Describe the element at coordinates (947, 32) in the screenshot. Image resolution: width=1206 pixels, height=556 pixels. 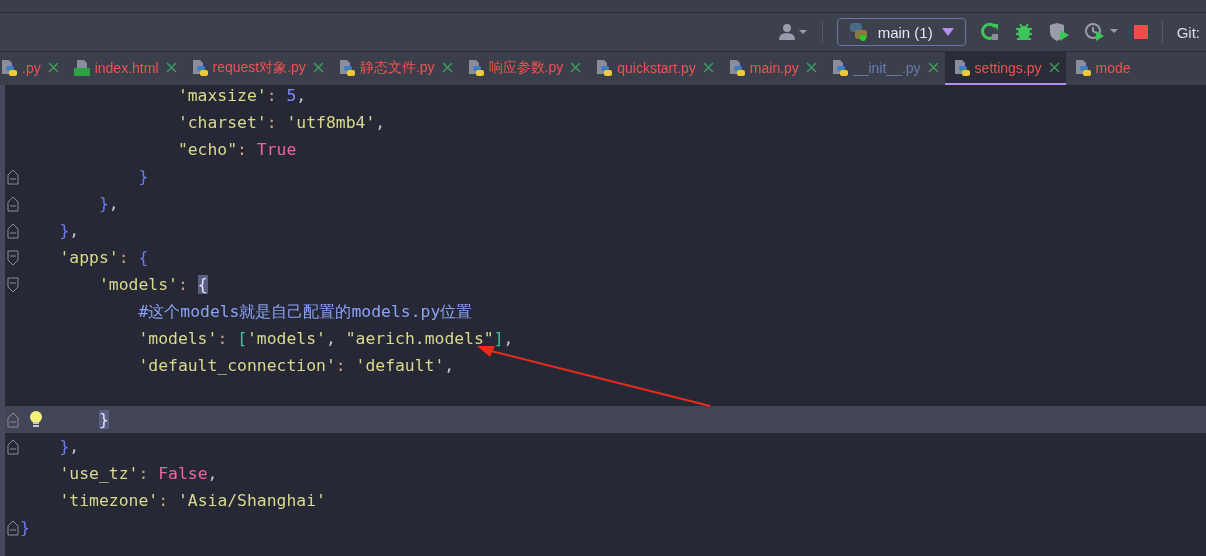
I see `caret-icon` at that location.